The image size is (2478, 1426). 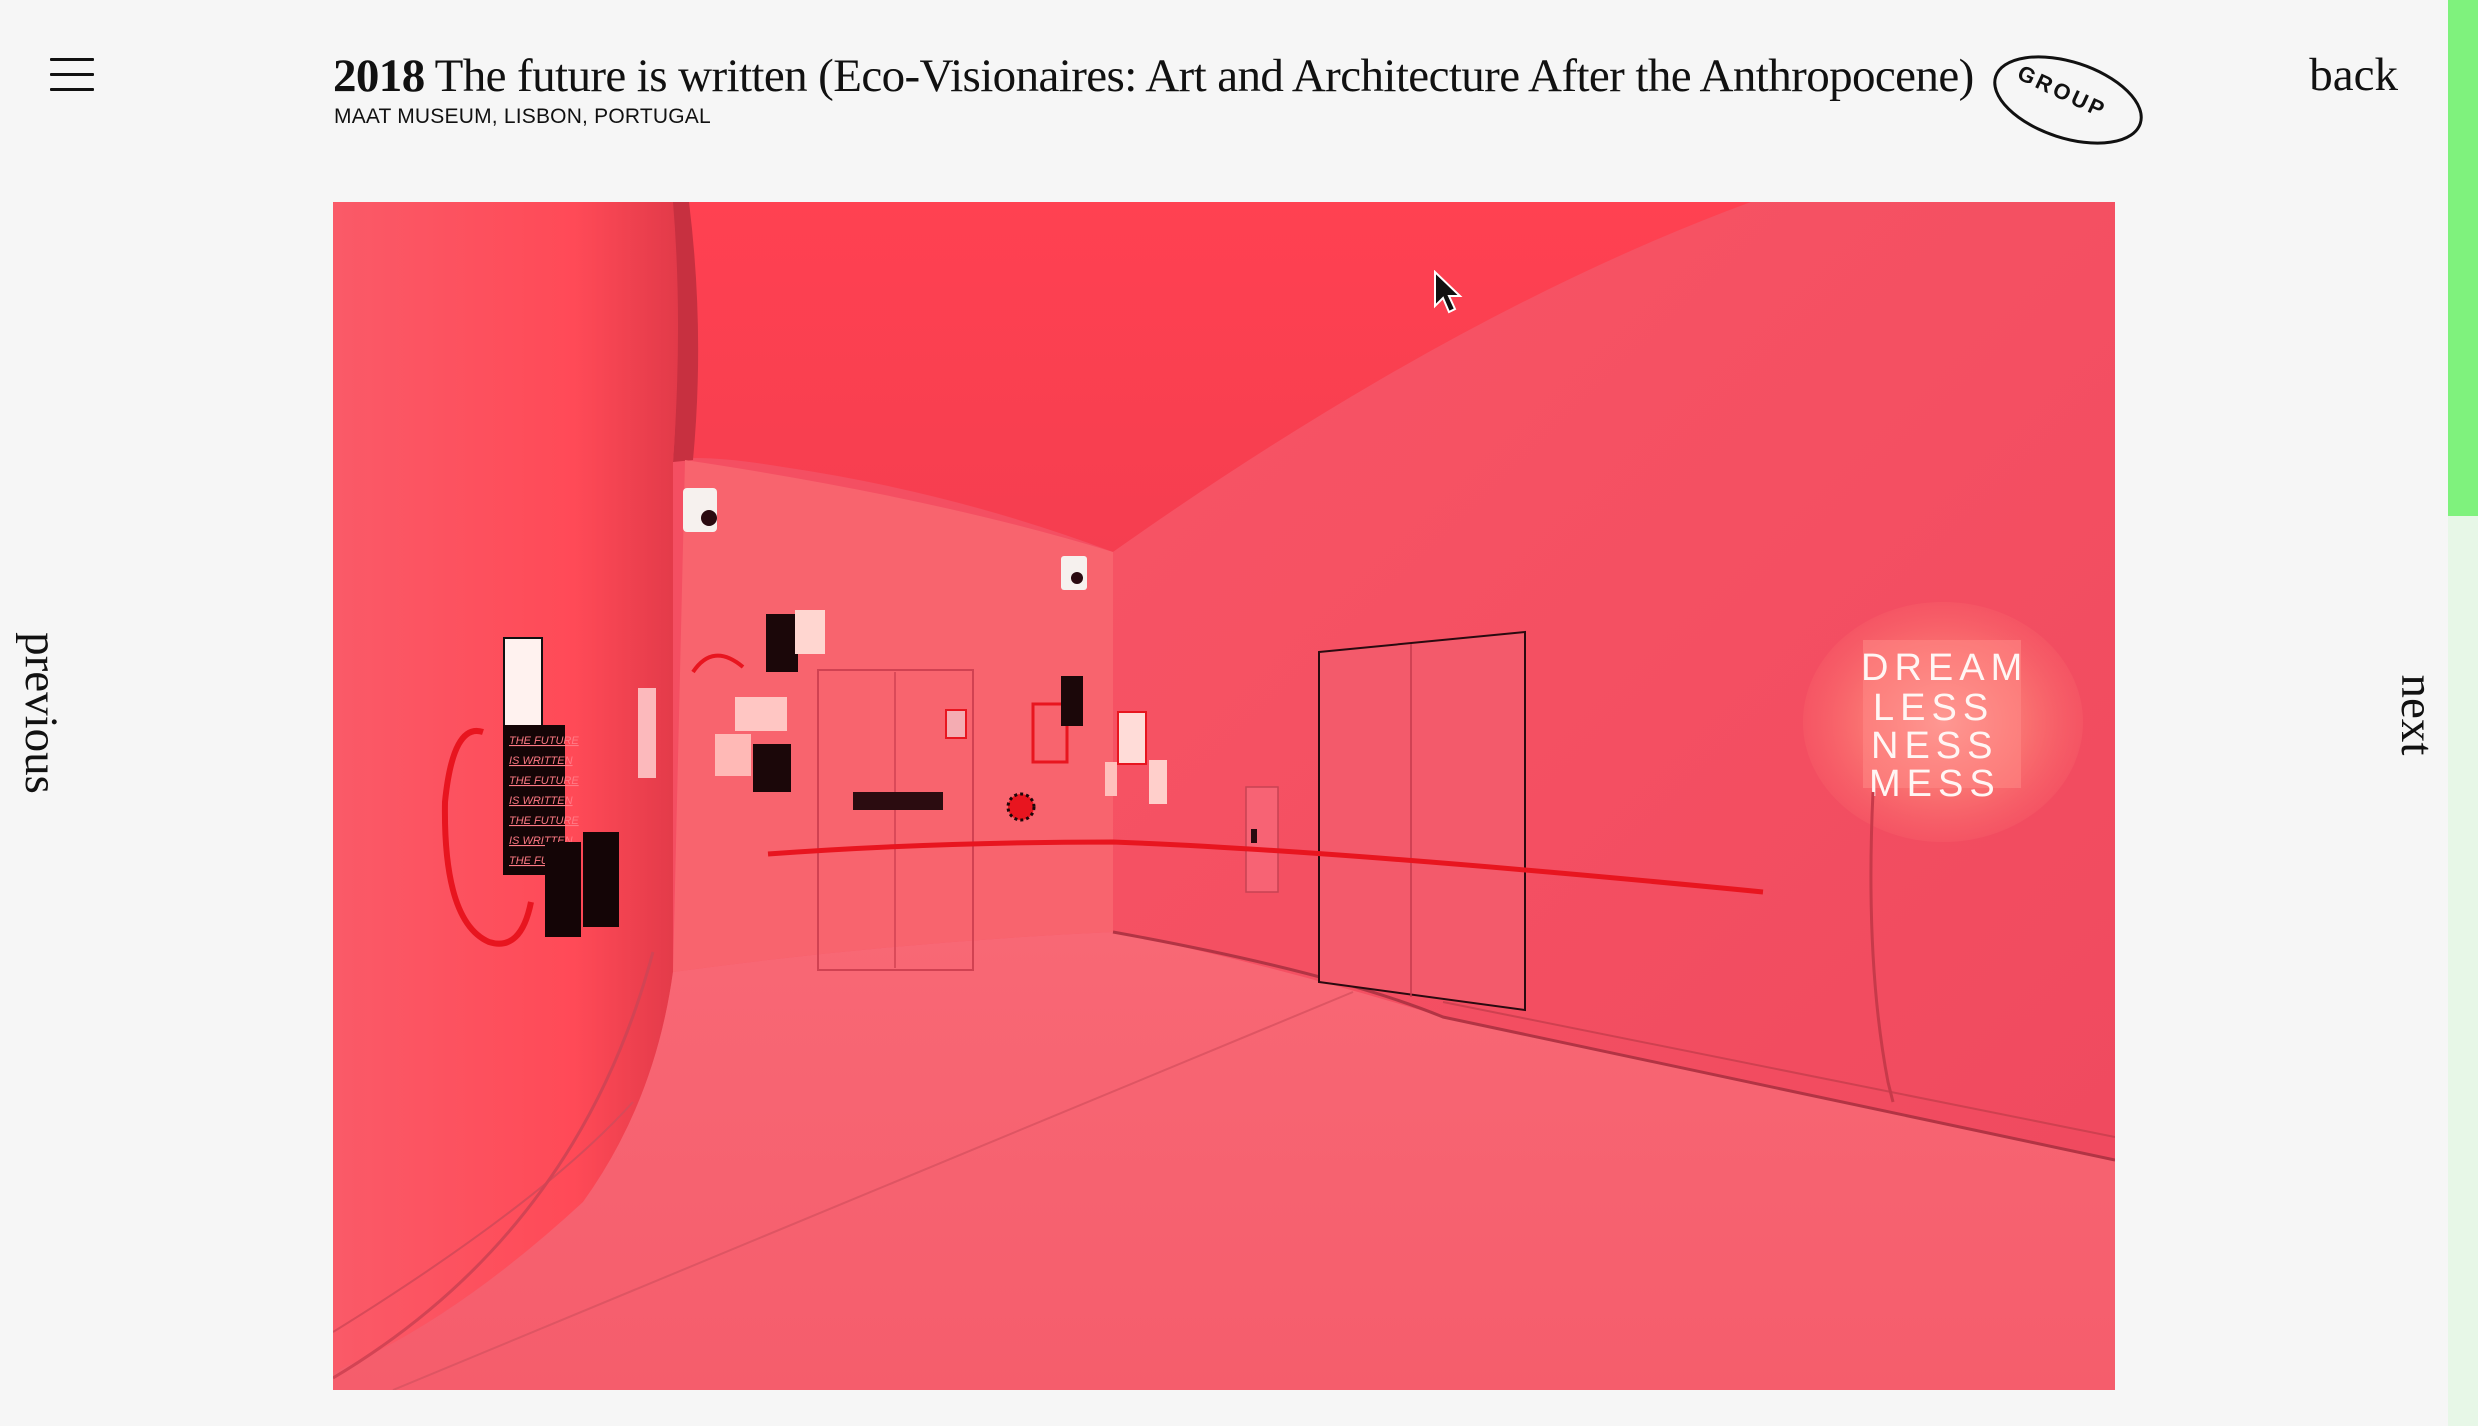 What do you see at coordinates (2068, 100) in the screenshot?
I see `group-badge: GROUP` at bounding box center [2068, 100].